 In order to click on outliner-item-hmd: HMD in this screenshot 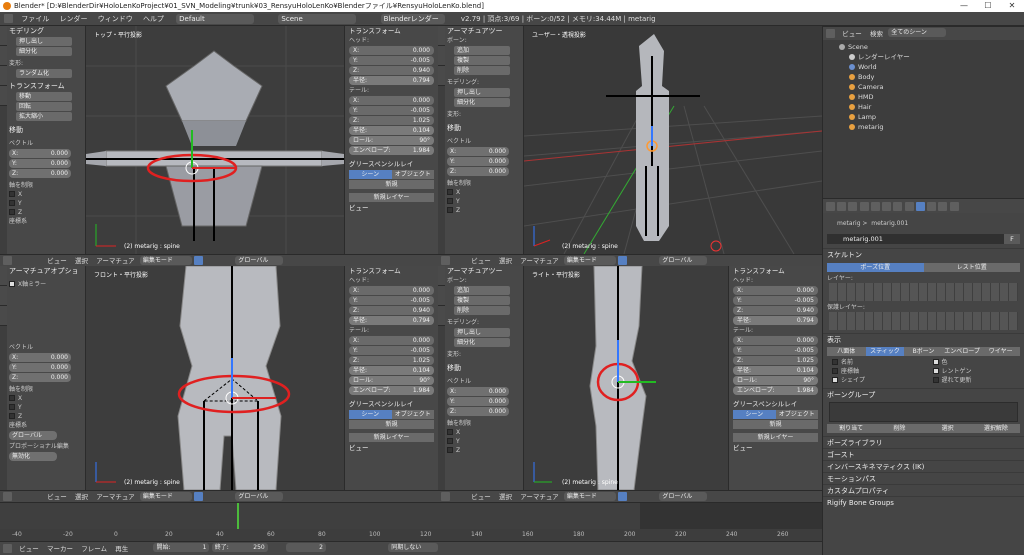, I will do `click(923, 97)`.